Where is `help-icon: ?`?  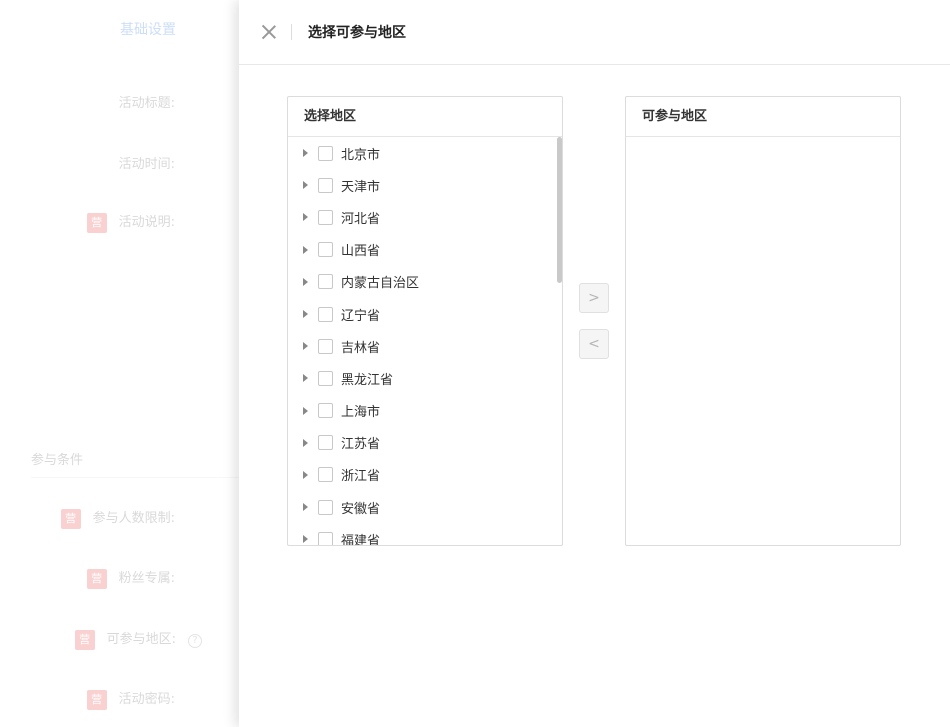 help-icon: ? is located at coordinates (195, 641).